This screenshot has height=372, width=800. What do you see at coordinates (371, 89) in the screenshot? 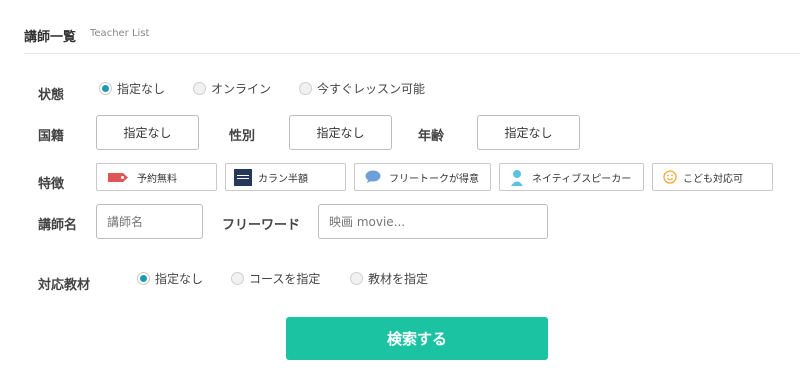
I see `status-option-label: 今すぐレッスン可能` at bounding box center [371, 89].